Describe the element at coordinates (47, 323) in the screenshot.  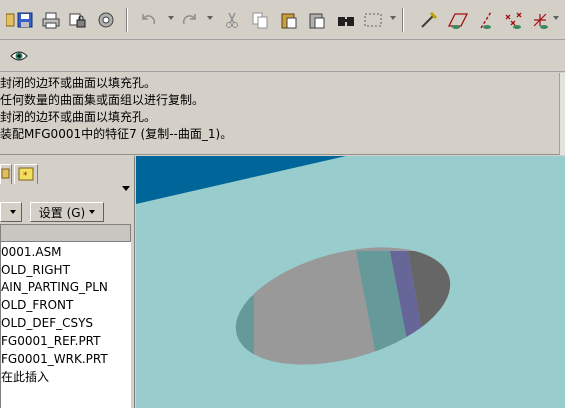
I see `tree-item: OLD_DEF_CSYS` at that location.